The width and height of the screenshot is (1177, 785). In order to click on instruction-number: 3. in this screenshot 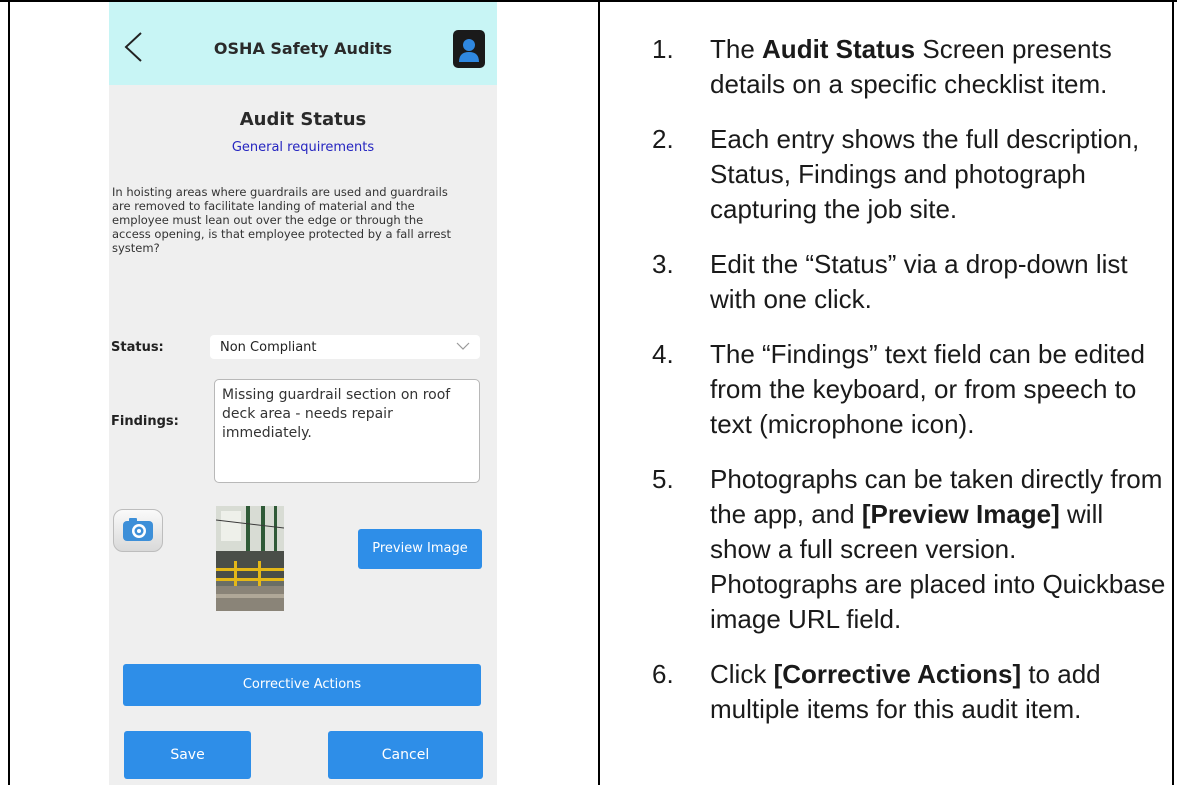, I will do `click(663, 264)`.